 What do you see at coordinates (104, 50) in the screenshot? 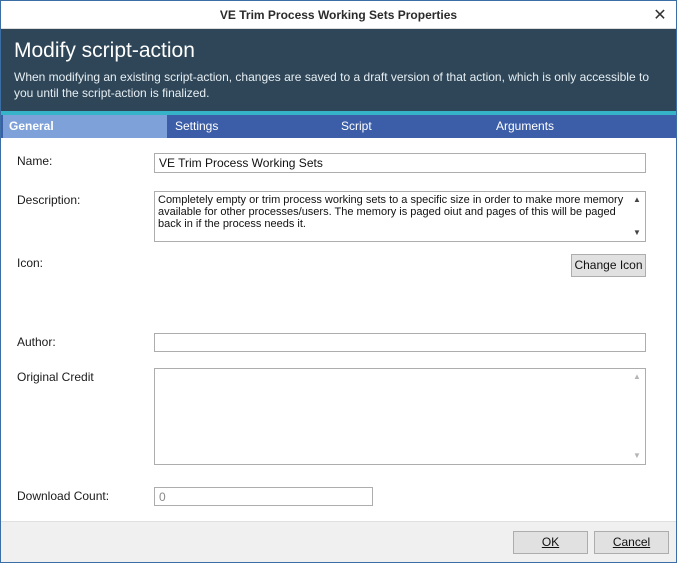
I see `page-title: Modify script-action` at bounding box center [104, 50].